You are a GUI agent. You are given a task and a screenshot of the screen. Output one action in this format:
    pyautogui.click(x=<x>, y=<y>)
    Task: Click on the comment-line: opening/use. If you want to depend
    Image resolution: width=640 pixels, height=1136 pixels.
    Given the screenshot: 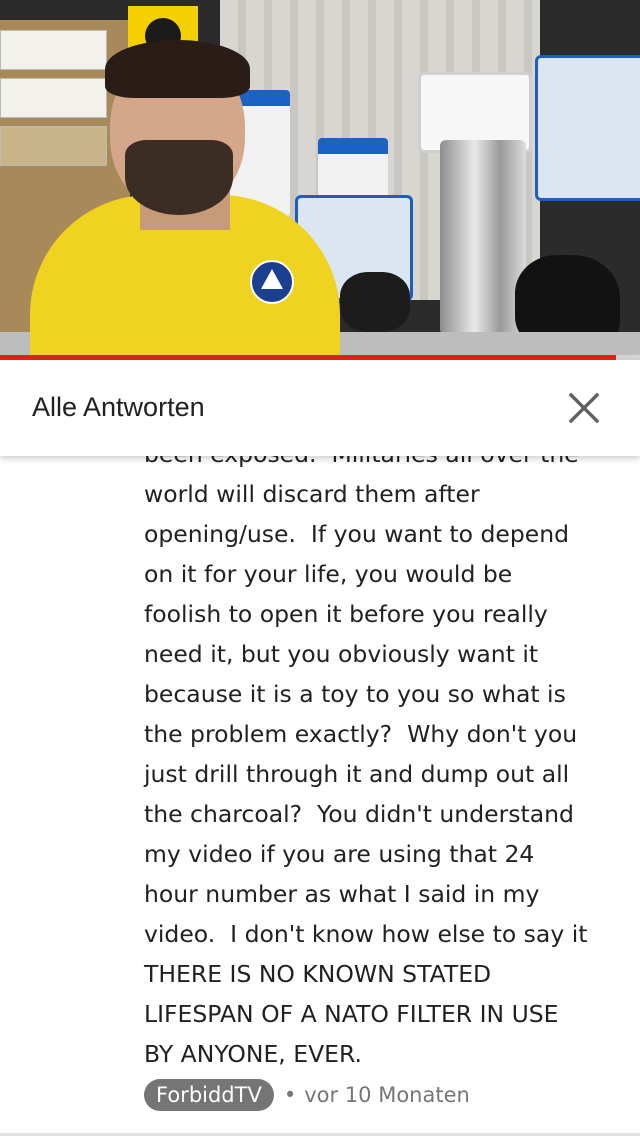 What is the action you would take?
    pyautogui.click(x=357, y=534)
    